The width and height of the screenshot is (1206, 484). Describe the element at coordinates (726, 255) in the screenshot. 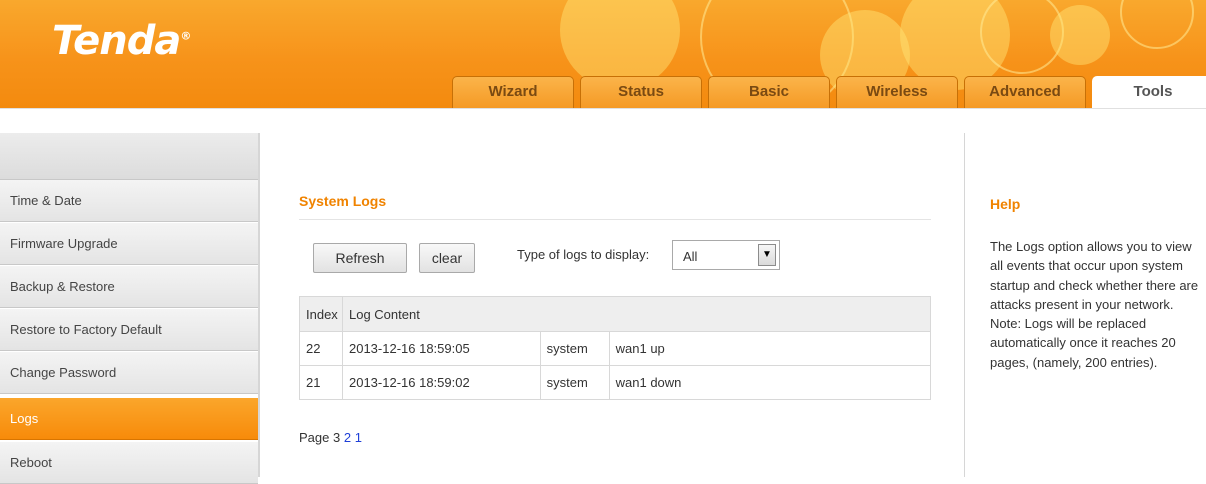

I see `log-type-select: All ▼` at that location.